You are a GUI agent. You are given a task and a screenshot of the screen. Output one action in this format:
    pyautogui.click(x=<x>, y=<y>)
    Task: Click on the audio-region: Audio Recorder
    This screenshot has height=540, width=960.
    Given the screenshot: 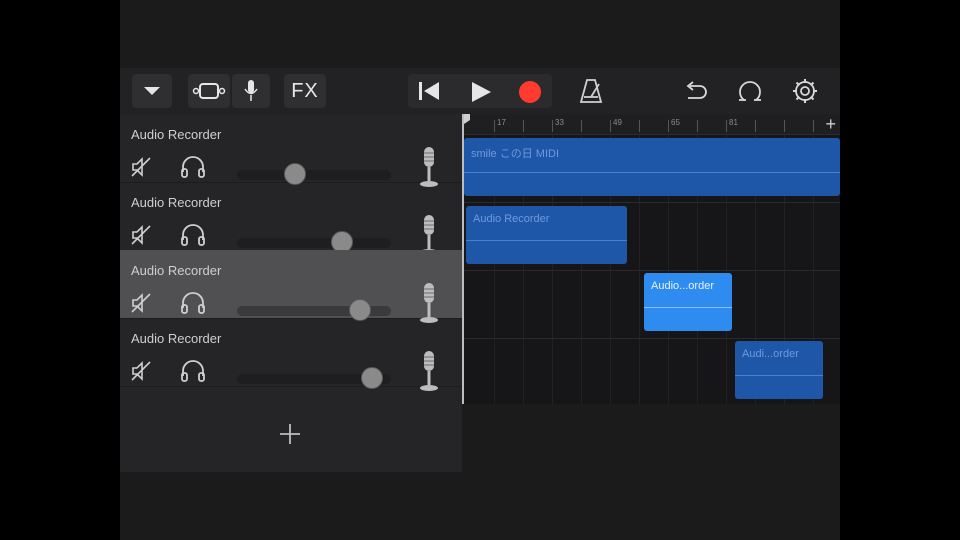 What is the action you would take?
    pyautogui.click(x=546, y=235)
    